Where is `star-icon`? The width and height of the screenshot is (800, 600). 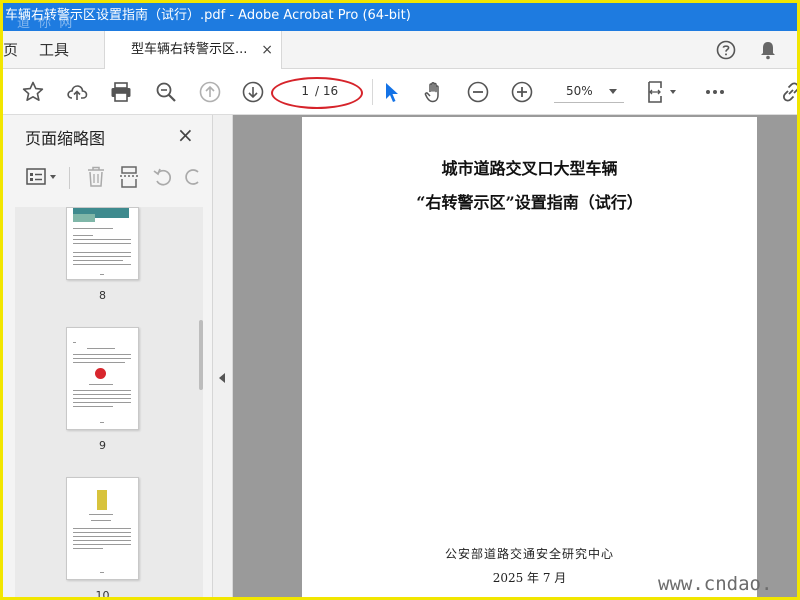
star-icon is located at coordinates (33, 92).